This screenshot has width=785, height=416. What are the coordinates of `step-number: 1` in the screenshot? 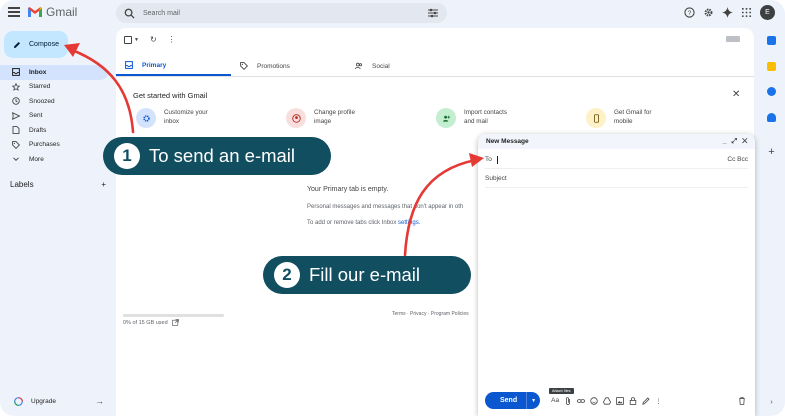 It's located at (127, 156).